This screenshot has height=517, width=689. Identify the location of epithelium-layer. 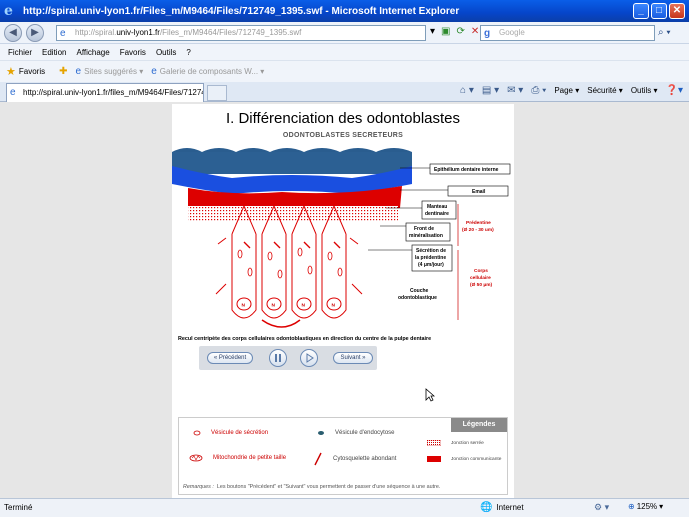
(292, 161).